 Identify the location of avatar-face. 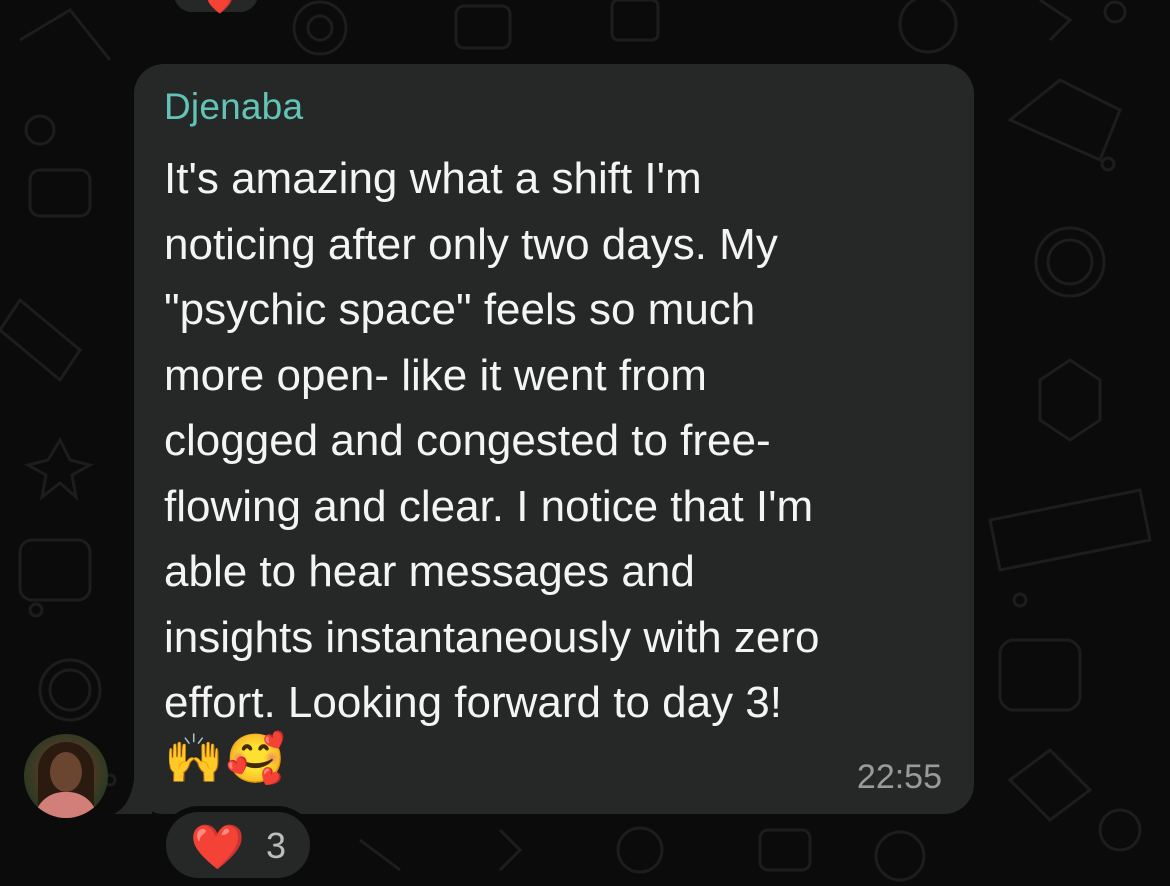
(66, 772).